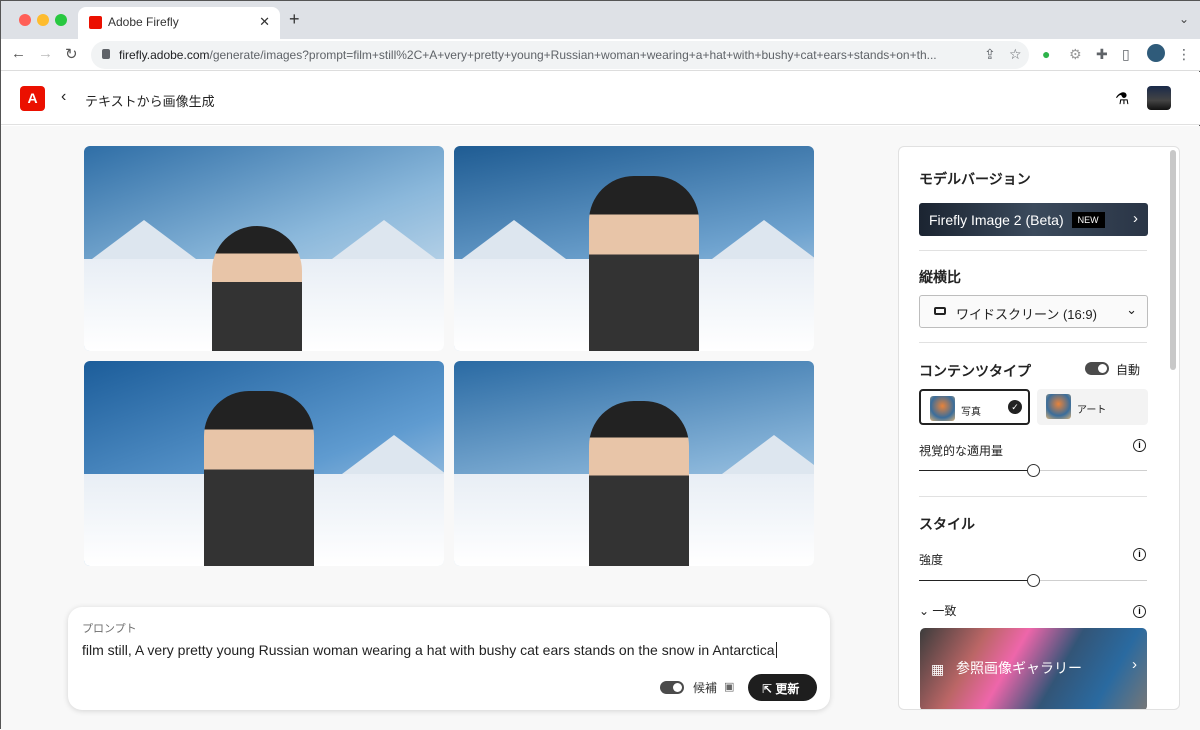 This screenshot has height=730, width=1200. I want to click on suggestions-label: 候補, so click(705, 688).